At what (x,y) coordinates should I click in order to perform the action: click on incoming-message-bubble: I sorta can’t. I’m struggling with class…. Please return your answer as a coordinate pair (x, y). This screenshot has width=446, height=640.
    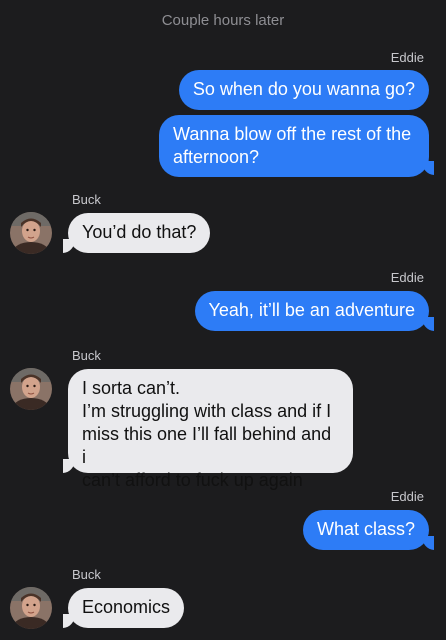
    Looking at the image, I should click on (210, 429).